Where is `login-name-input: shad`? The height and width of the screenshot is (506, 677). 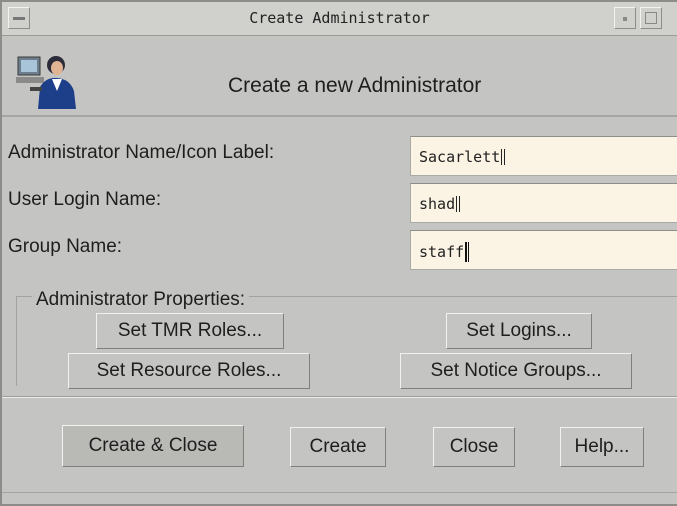 login-name-input: shad is located at coordinates (543, 203).